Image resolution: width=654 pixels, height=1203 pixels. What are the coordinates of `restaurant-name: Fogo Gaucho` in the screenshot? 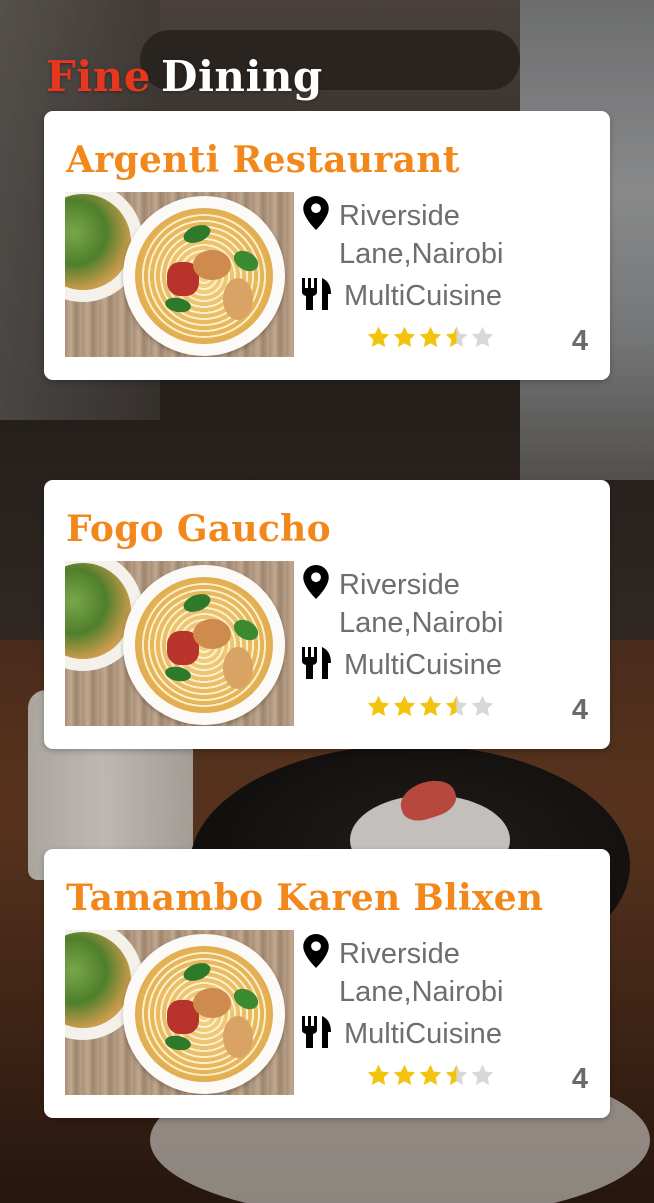 It's located at (198, 529).